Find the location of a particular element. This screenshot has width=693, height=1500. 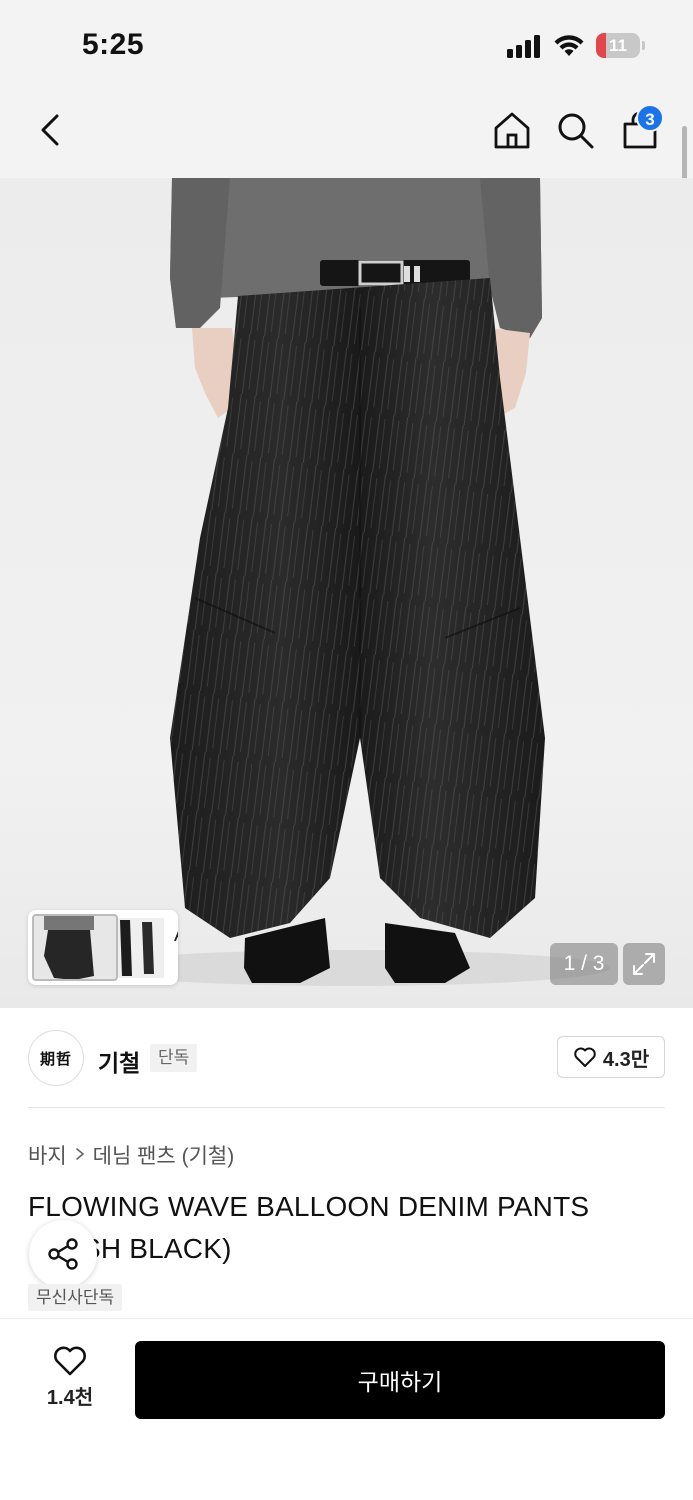

cart-count-badge: 3 is located at coordinates (650, 118).